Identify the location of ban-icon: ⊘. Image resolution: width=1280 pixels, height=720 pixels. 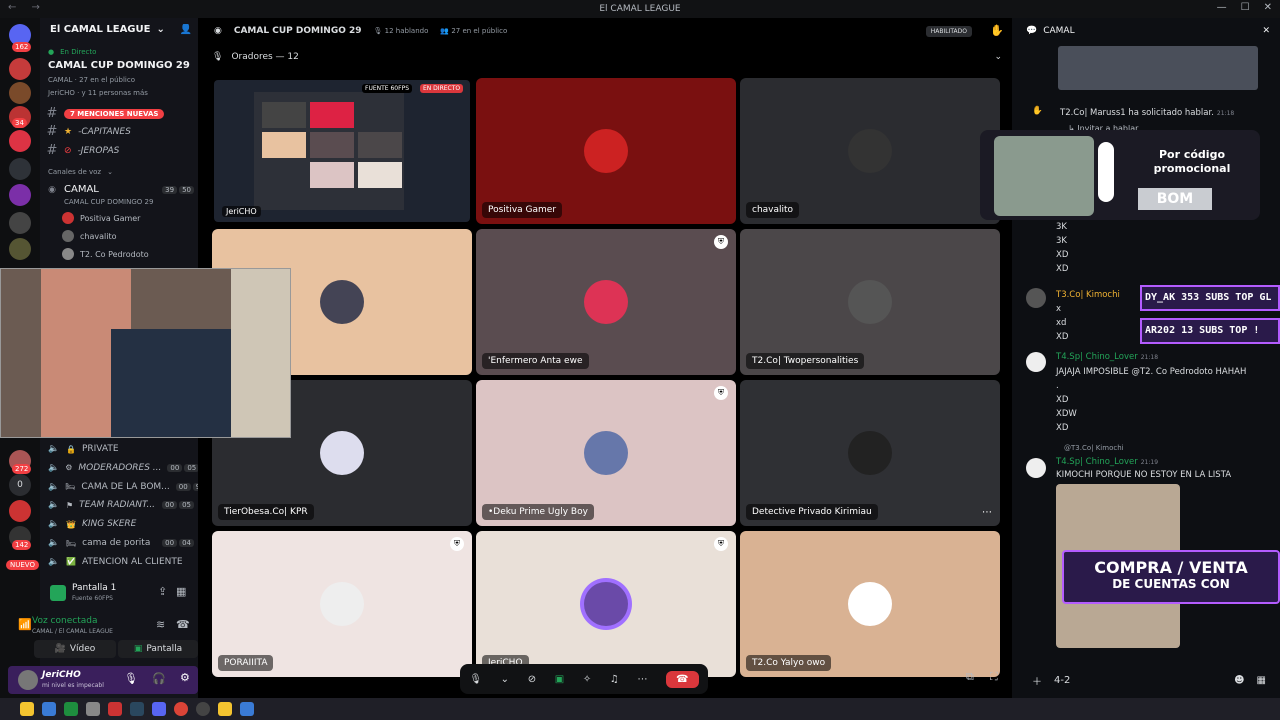
(68, 150).